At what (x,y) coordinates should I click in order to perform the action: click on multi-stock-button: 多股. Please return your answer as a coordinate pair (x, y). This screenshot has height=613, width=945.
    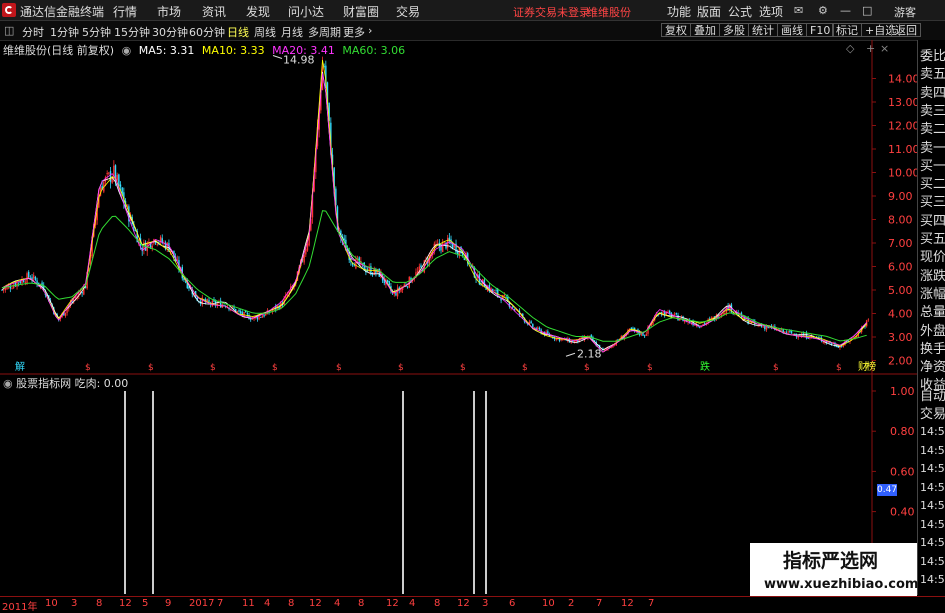
    Looking at the image, I should click on (734, 30).